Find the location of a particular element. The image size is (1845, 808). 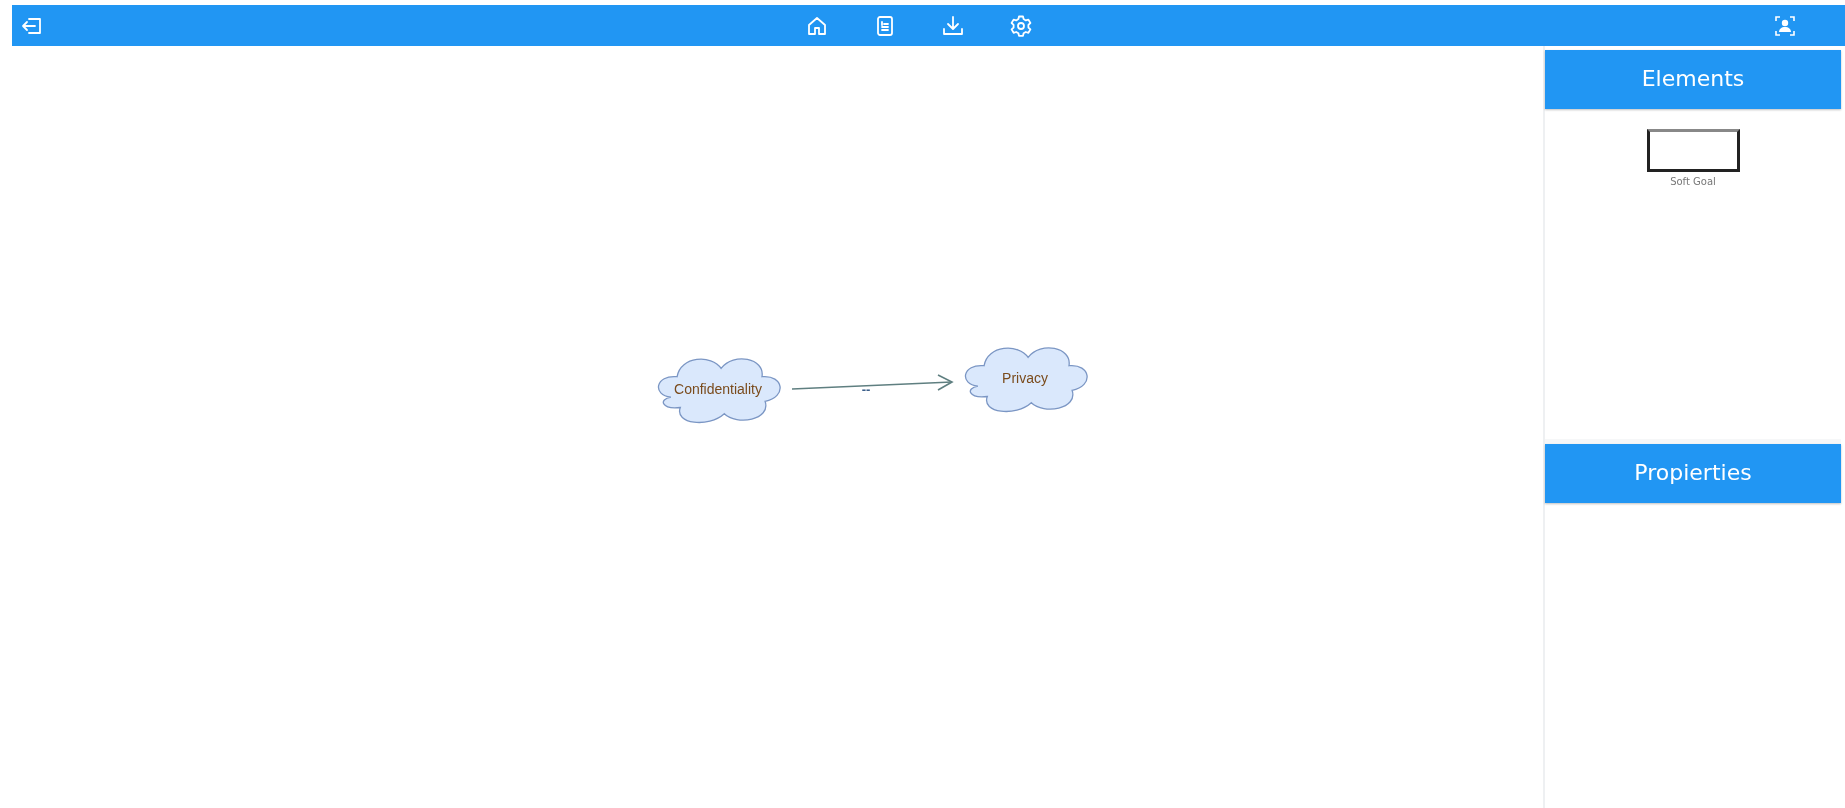

node-label: Privacy is located at coordinates (1025, 378).